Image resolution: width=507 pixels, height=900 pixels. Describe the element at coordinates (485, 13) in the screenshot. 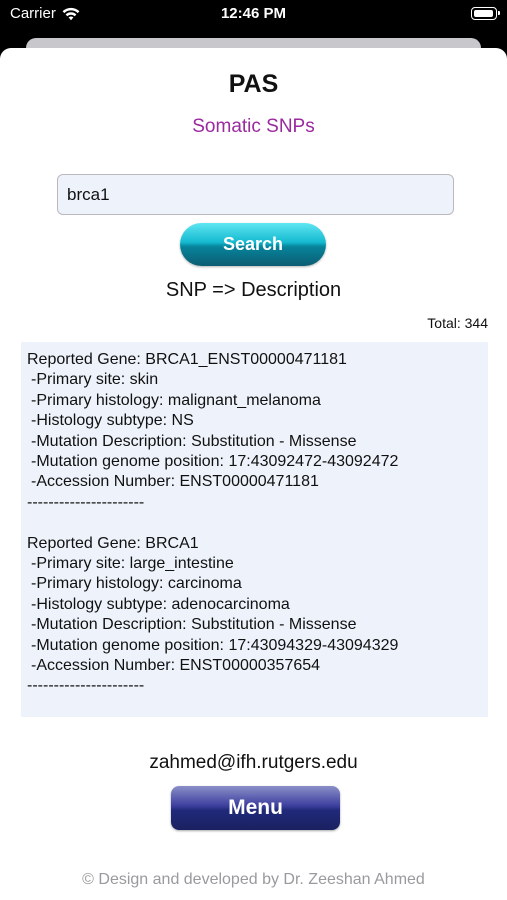

I see `battery-icon` at that location.